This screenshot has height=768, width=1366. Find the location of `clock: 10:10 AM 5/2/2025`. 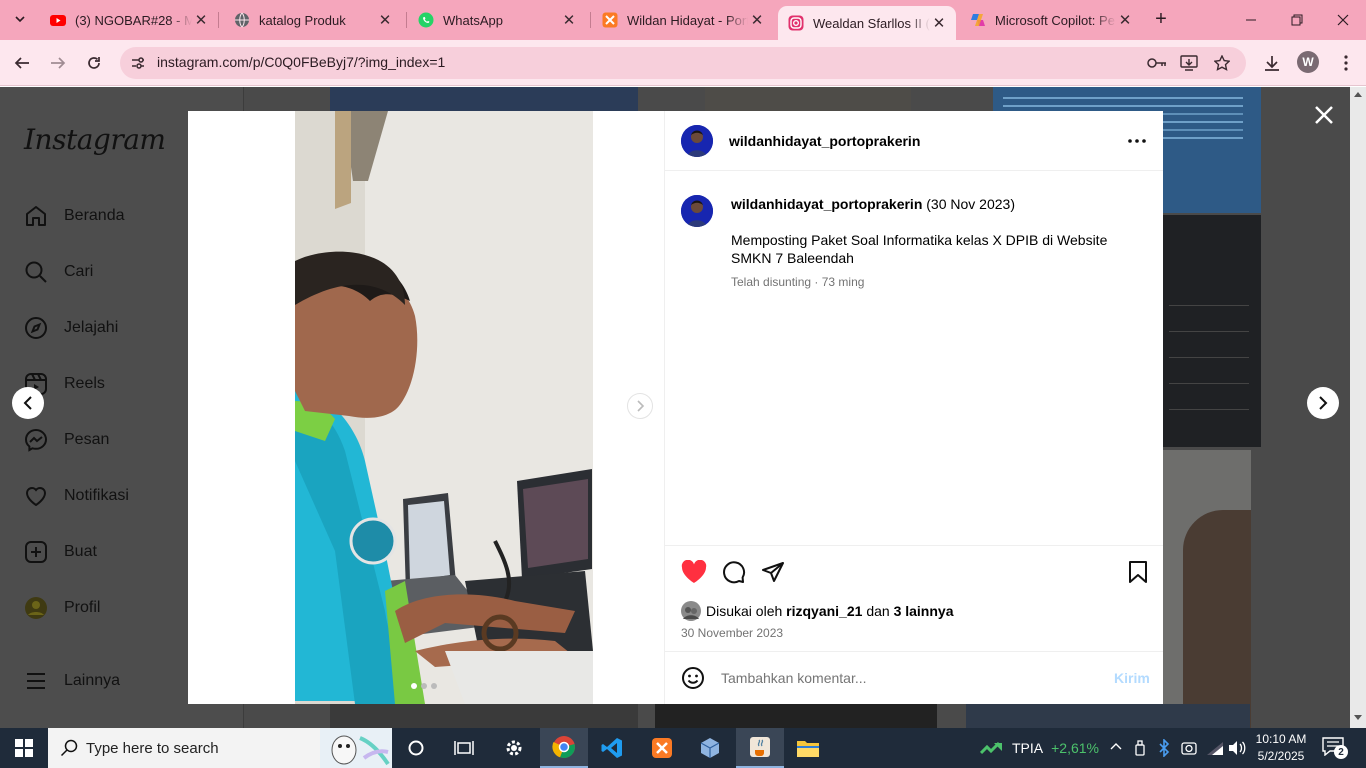

clock: 10:10 AM 5/2/2025 is located at coordinates (1281, 748).